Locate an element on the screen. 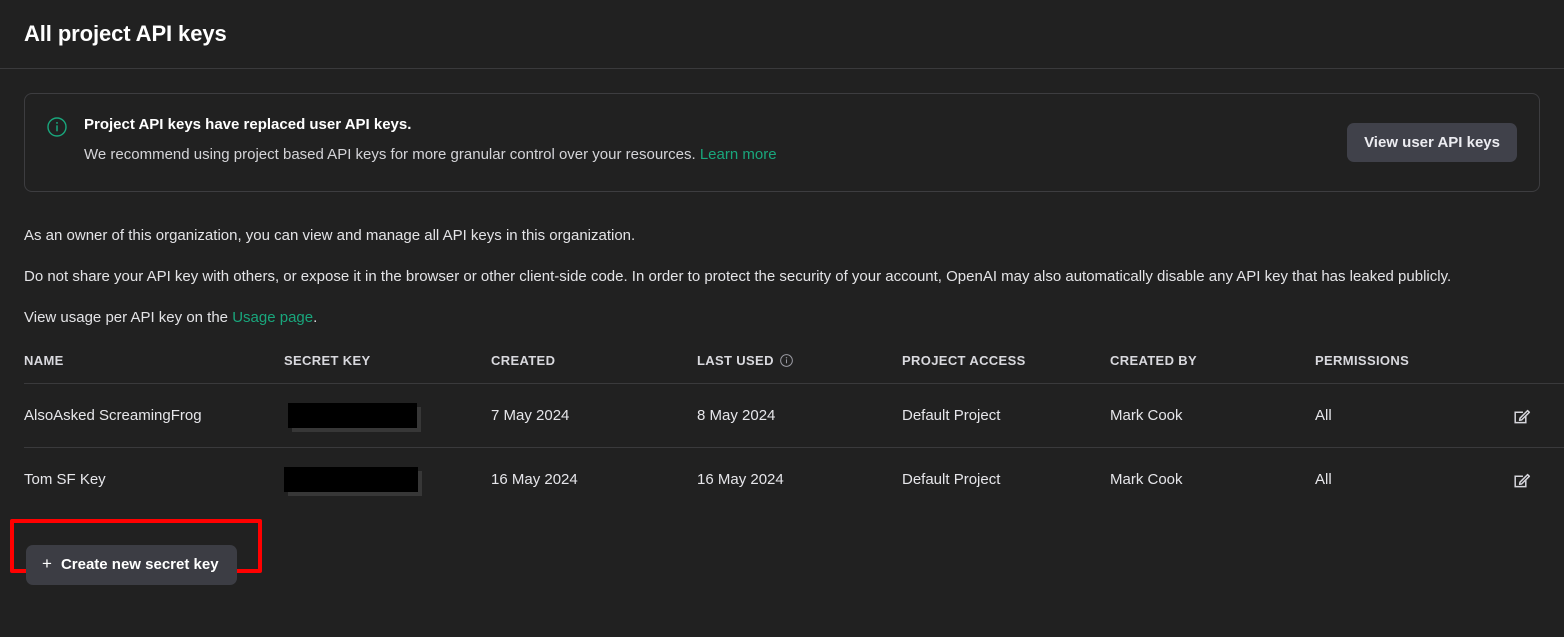 The image size is (1564, 637). cell-created-date: 7 May 2024 is located at coordinates (594, 415).